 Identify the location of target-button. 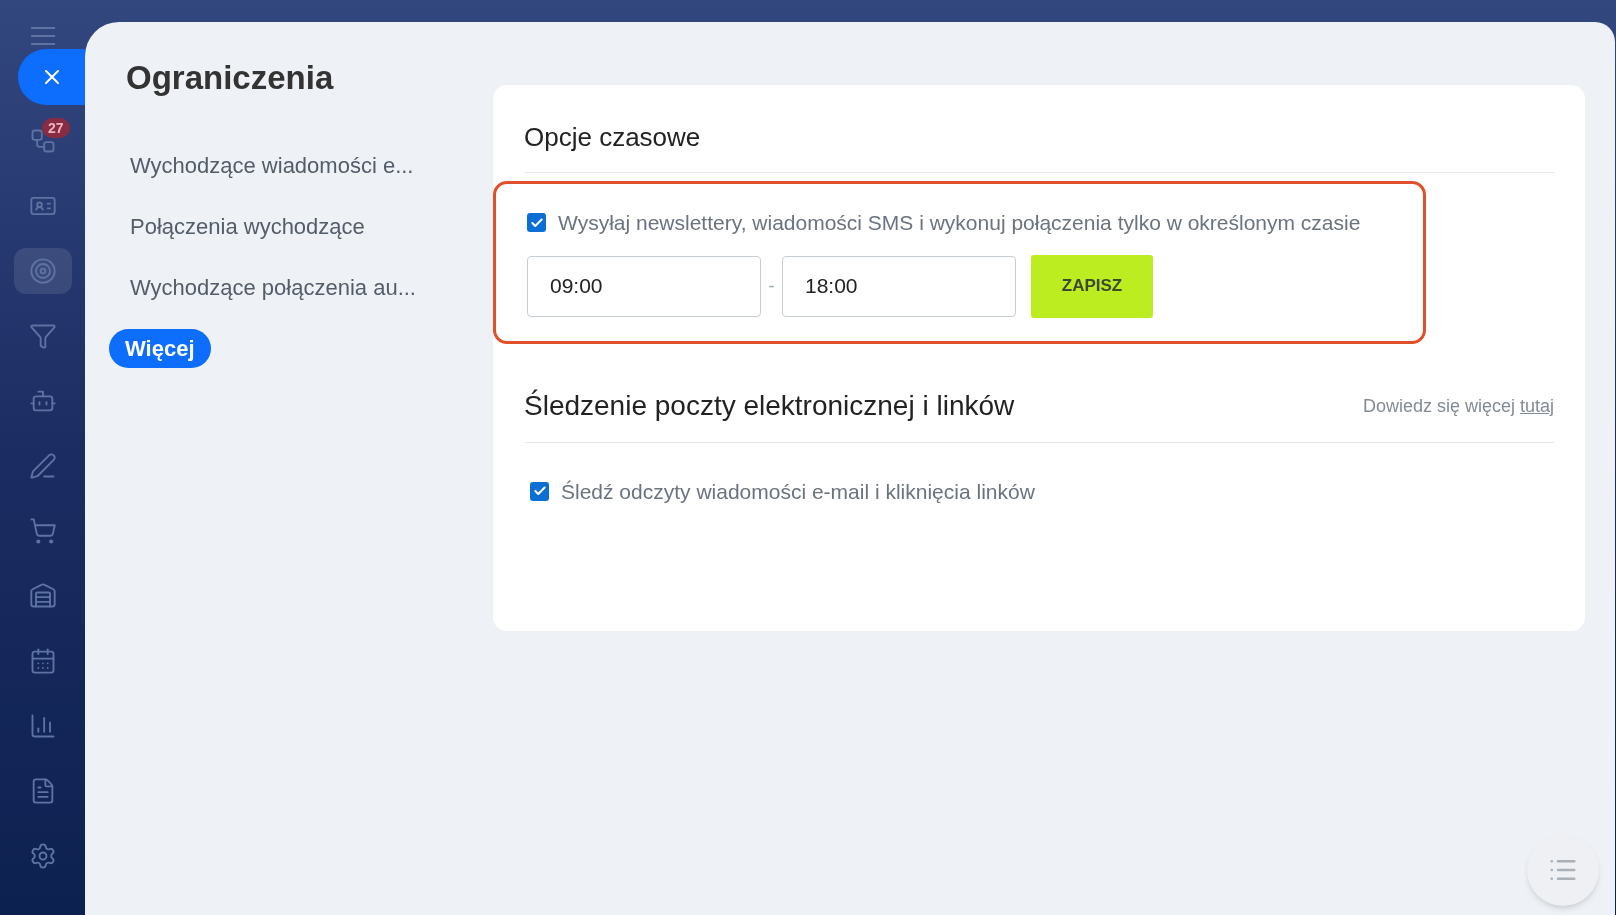
(42, 271).